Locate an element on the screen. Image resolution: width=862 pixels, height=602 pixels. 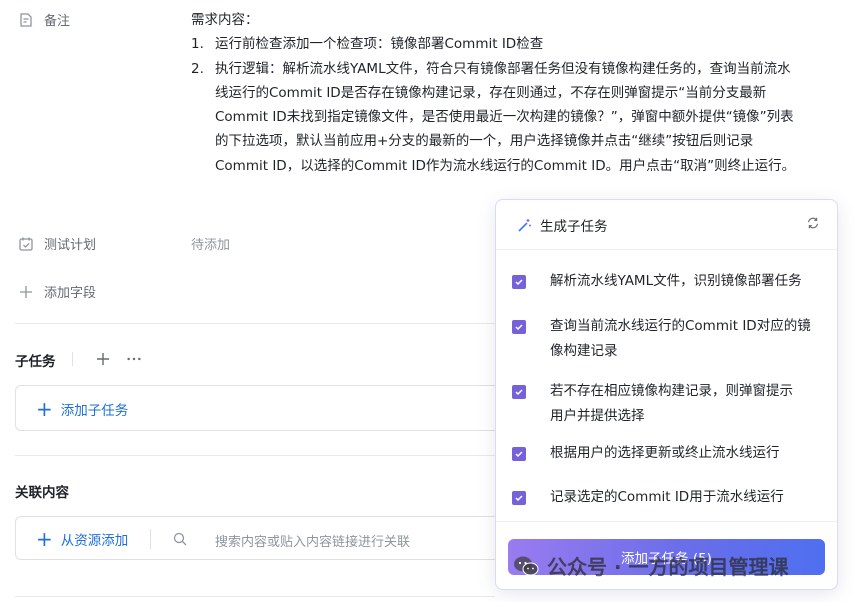
popup-title: 生成子任务 is located at coordinates (574, 226).